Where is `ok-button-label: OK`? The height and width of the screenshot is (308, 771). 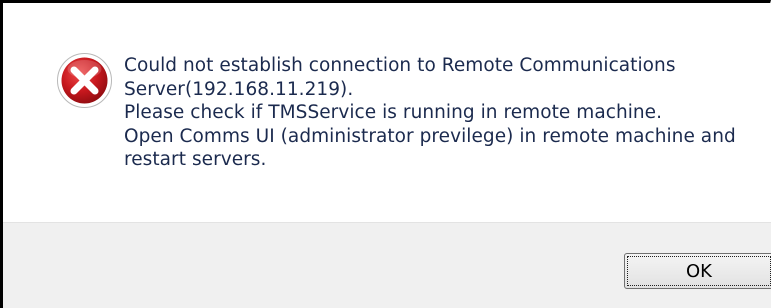 ok-button-label: OK is located at coordinates (699, 271).